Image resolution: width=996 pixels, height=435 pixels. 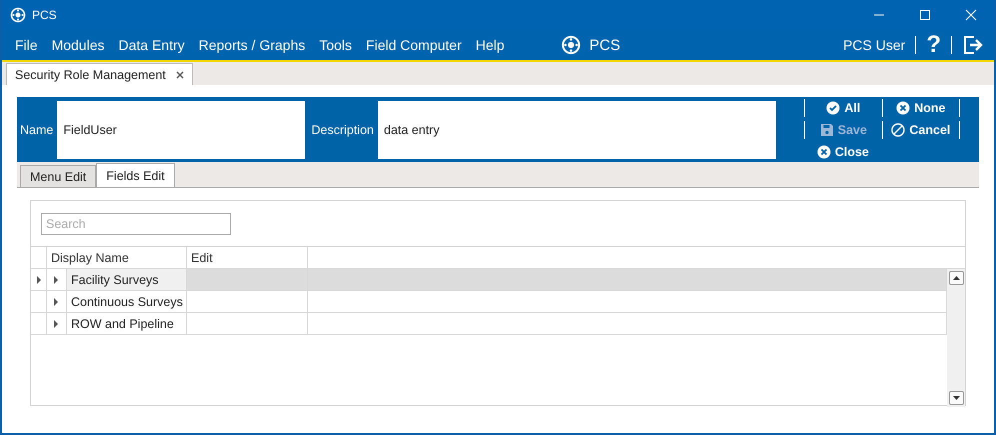 I want to click on menu-item: Data Entry, so click(x=151, y=45).